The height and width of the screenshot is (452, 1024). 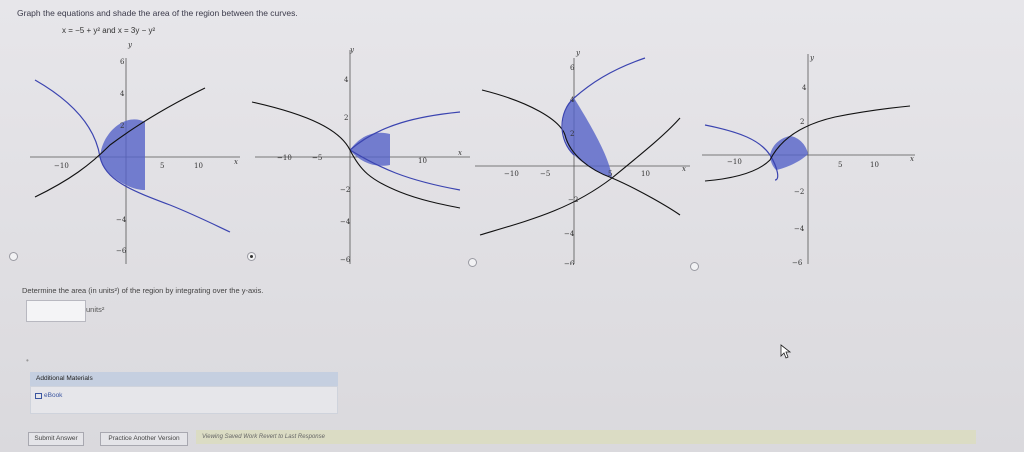 I want to click on top-toolbar, so click(x=954, y=3).